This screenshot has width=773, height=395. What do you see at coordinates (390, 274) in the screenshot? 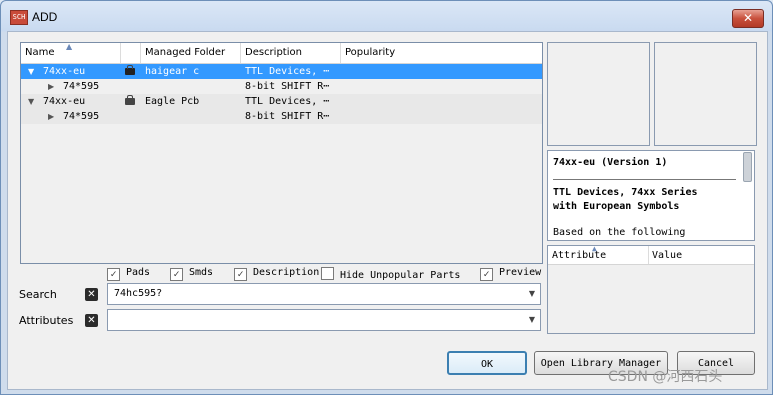
I see `filter-hide-unpopular: Hide Unpopular Parts` at bounding box center [390, 274].